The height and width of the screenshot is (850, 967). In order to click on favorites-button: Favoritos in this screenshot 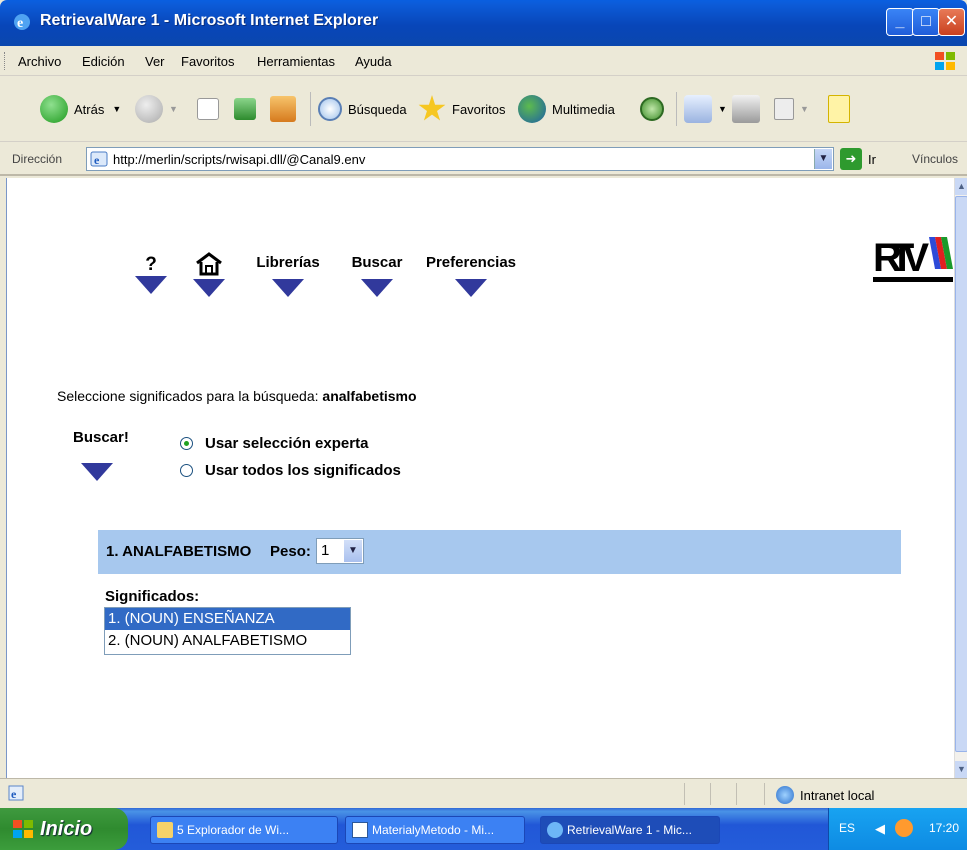, I will do `click(461, 109)`.